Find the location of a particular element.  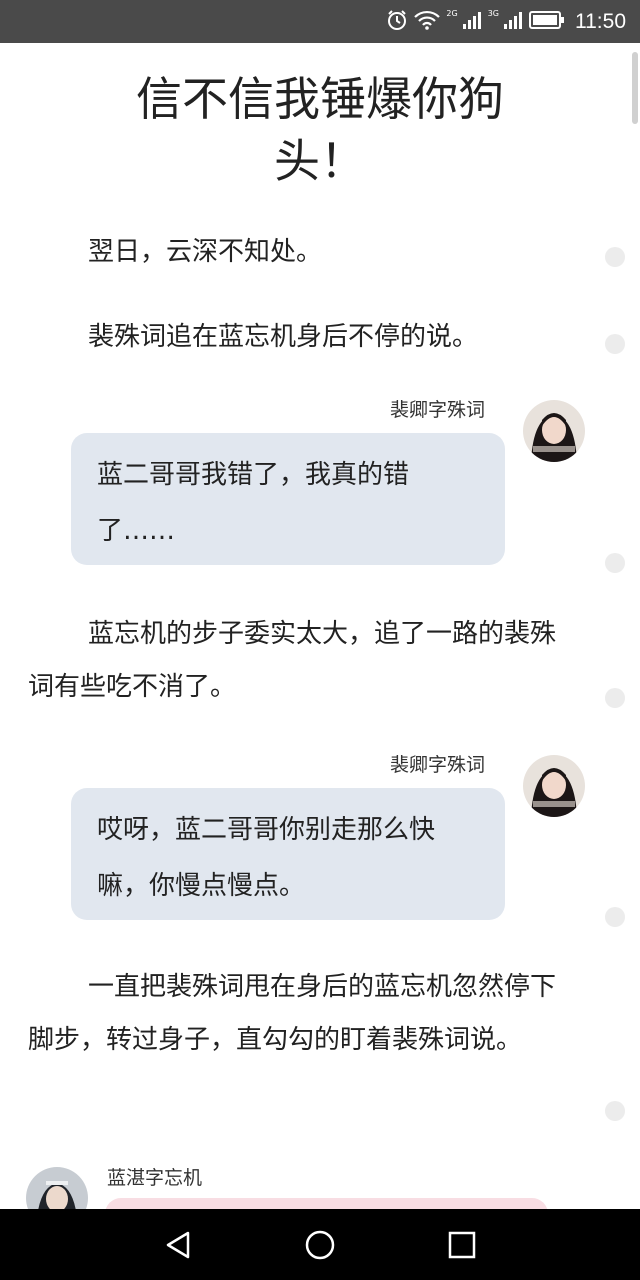

signal-2g-icon is located at coordinates (472, 22).